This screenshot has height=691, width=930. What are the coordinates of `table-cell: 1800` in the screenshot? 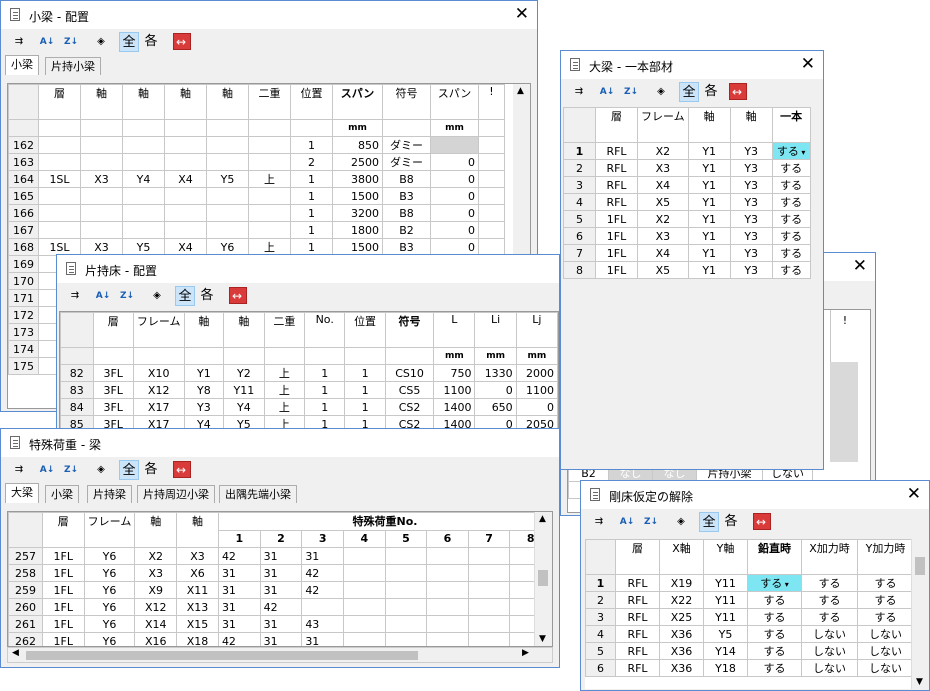 It's located at (357, 230).